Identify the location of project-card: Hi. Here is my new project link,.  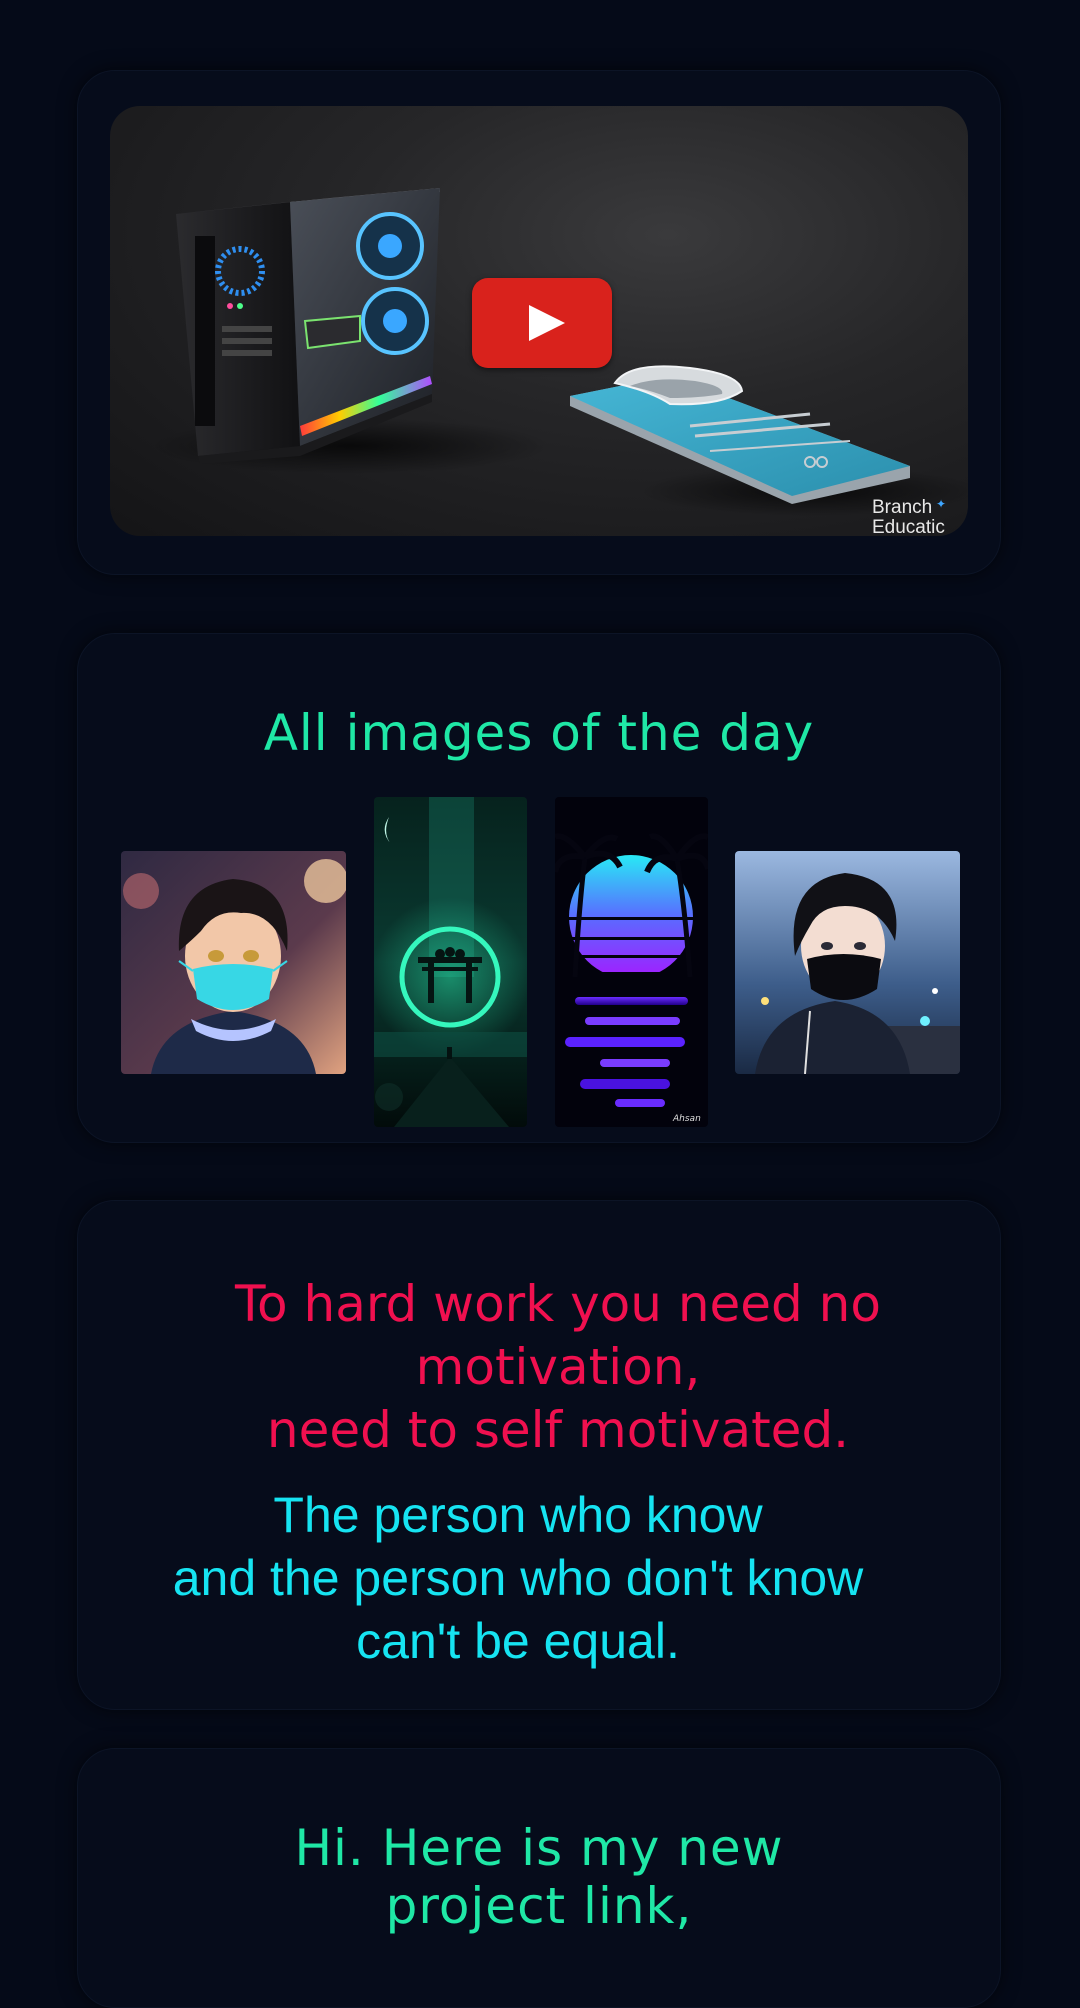
(539, 1878).